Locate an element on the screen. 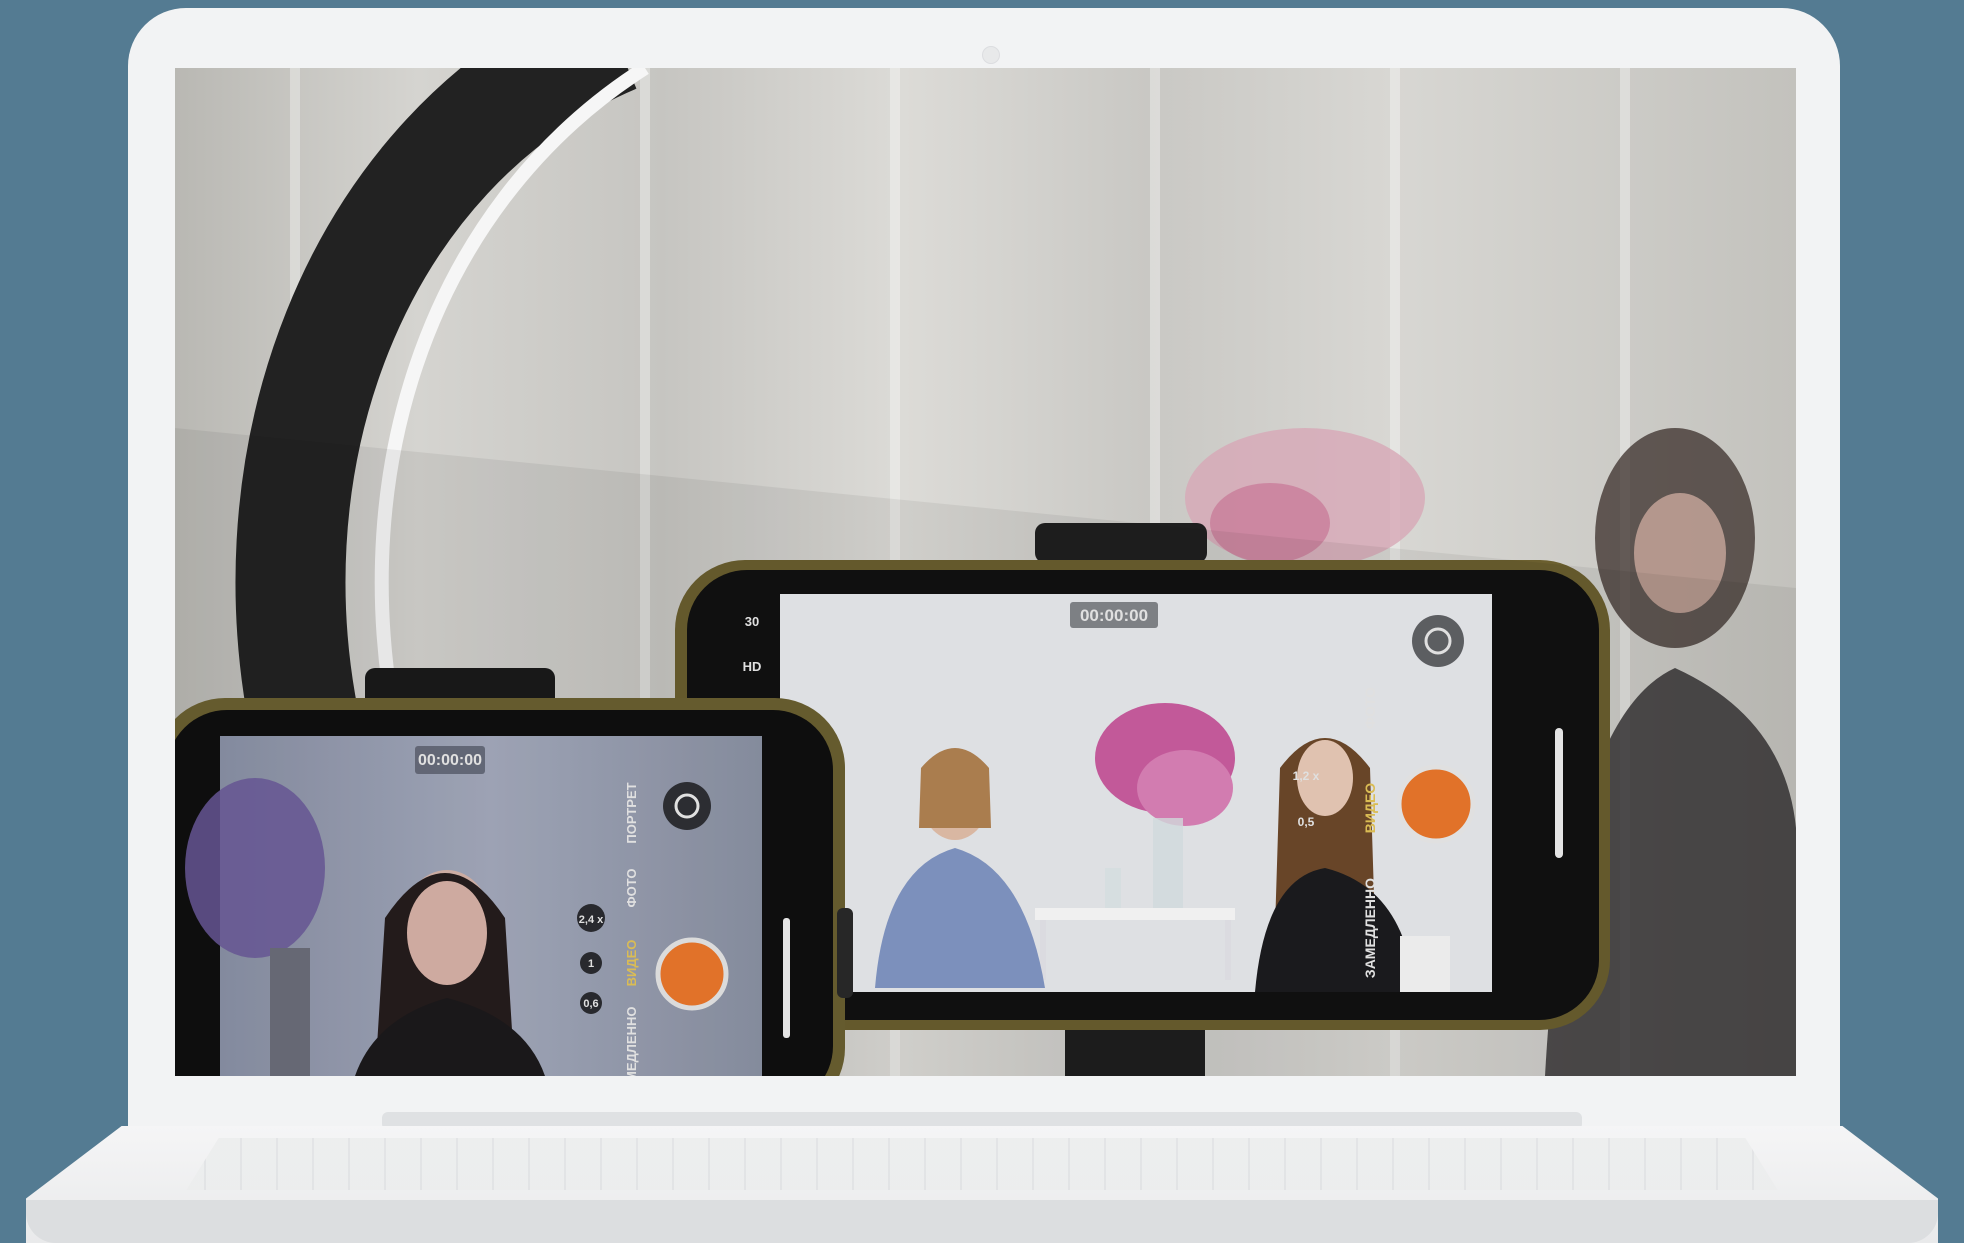  webcam-icon is located at coordinates (991, 55).